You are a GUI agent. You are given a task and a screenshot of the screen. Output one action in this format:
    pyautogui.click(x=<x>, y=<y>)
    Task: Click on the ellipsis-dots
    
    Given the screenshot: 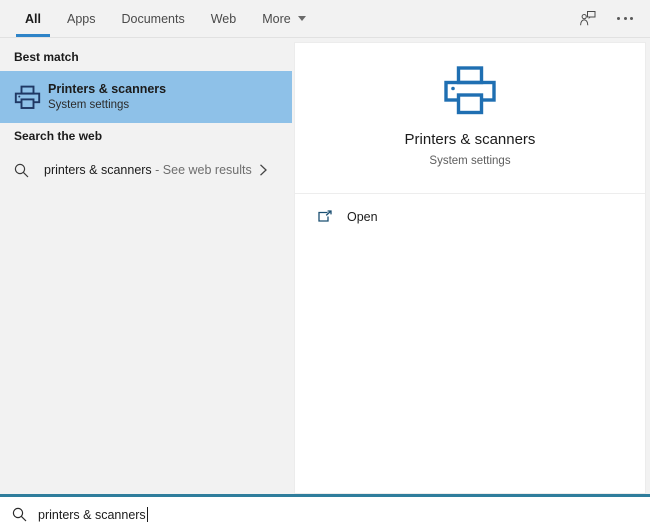 What is the action you would take?
    pyautogui.click(x=625, y=18)
    